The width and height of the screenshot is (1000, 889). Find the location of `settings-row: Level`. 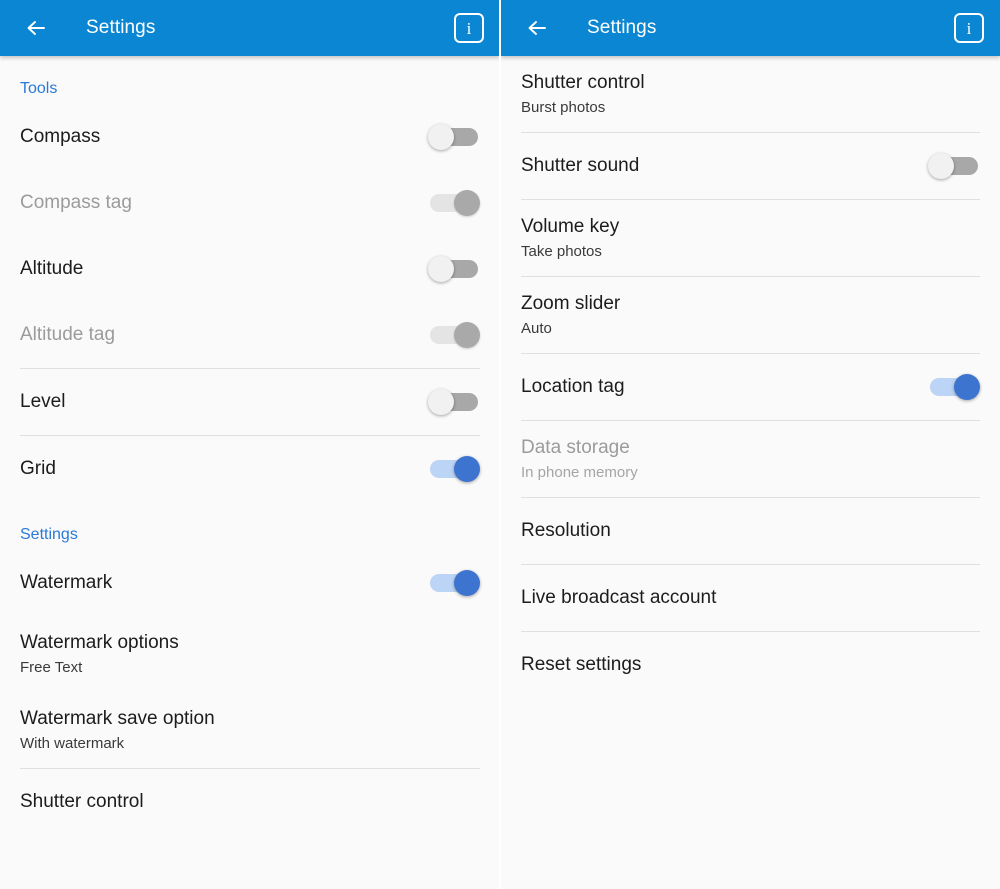

settings-row: Level is located at coordinates (250, 402).